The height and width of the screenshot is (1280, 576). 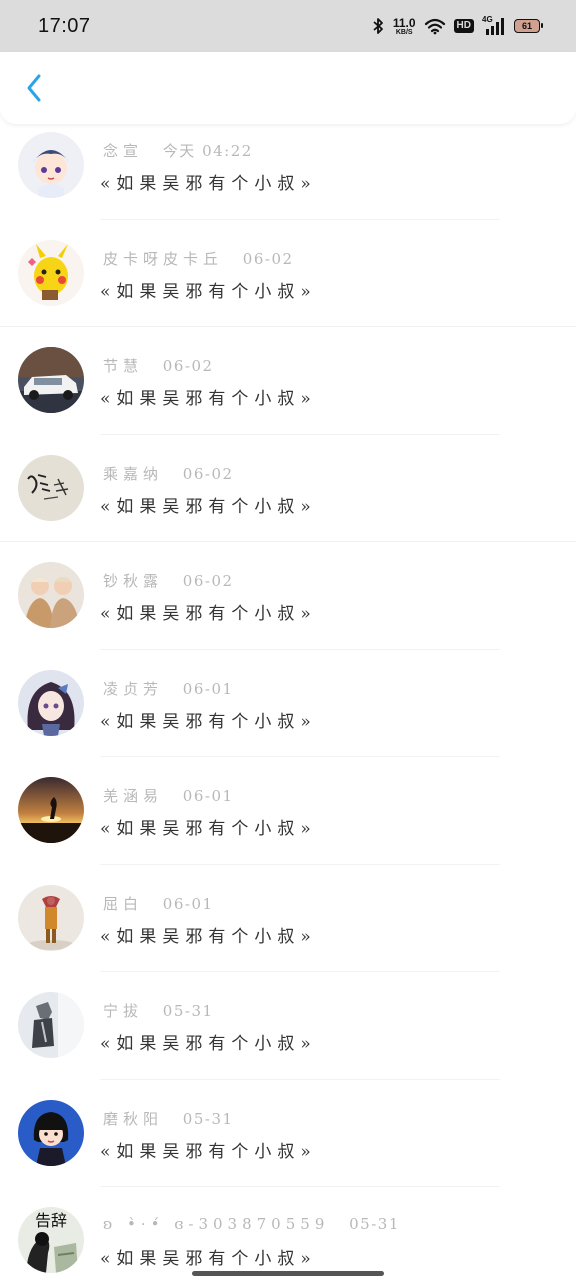 What do you see at coordinates (158, 903) in the screenshot?
I see `comment-meta: 屈白 06-01` at bounding box center [158, 903].